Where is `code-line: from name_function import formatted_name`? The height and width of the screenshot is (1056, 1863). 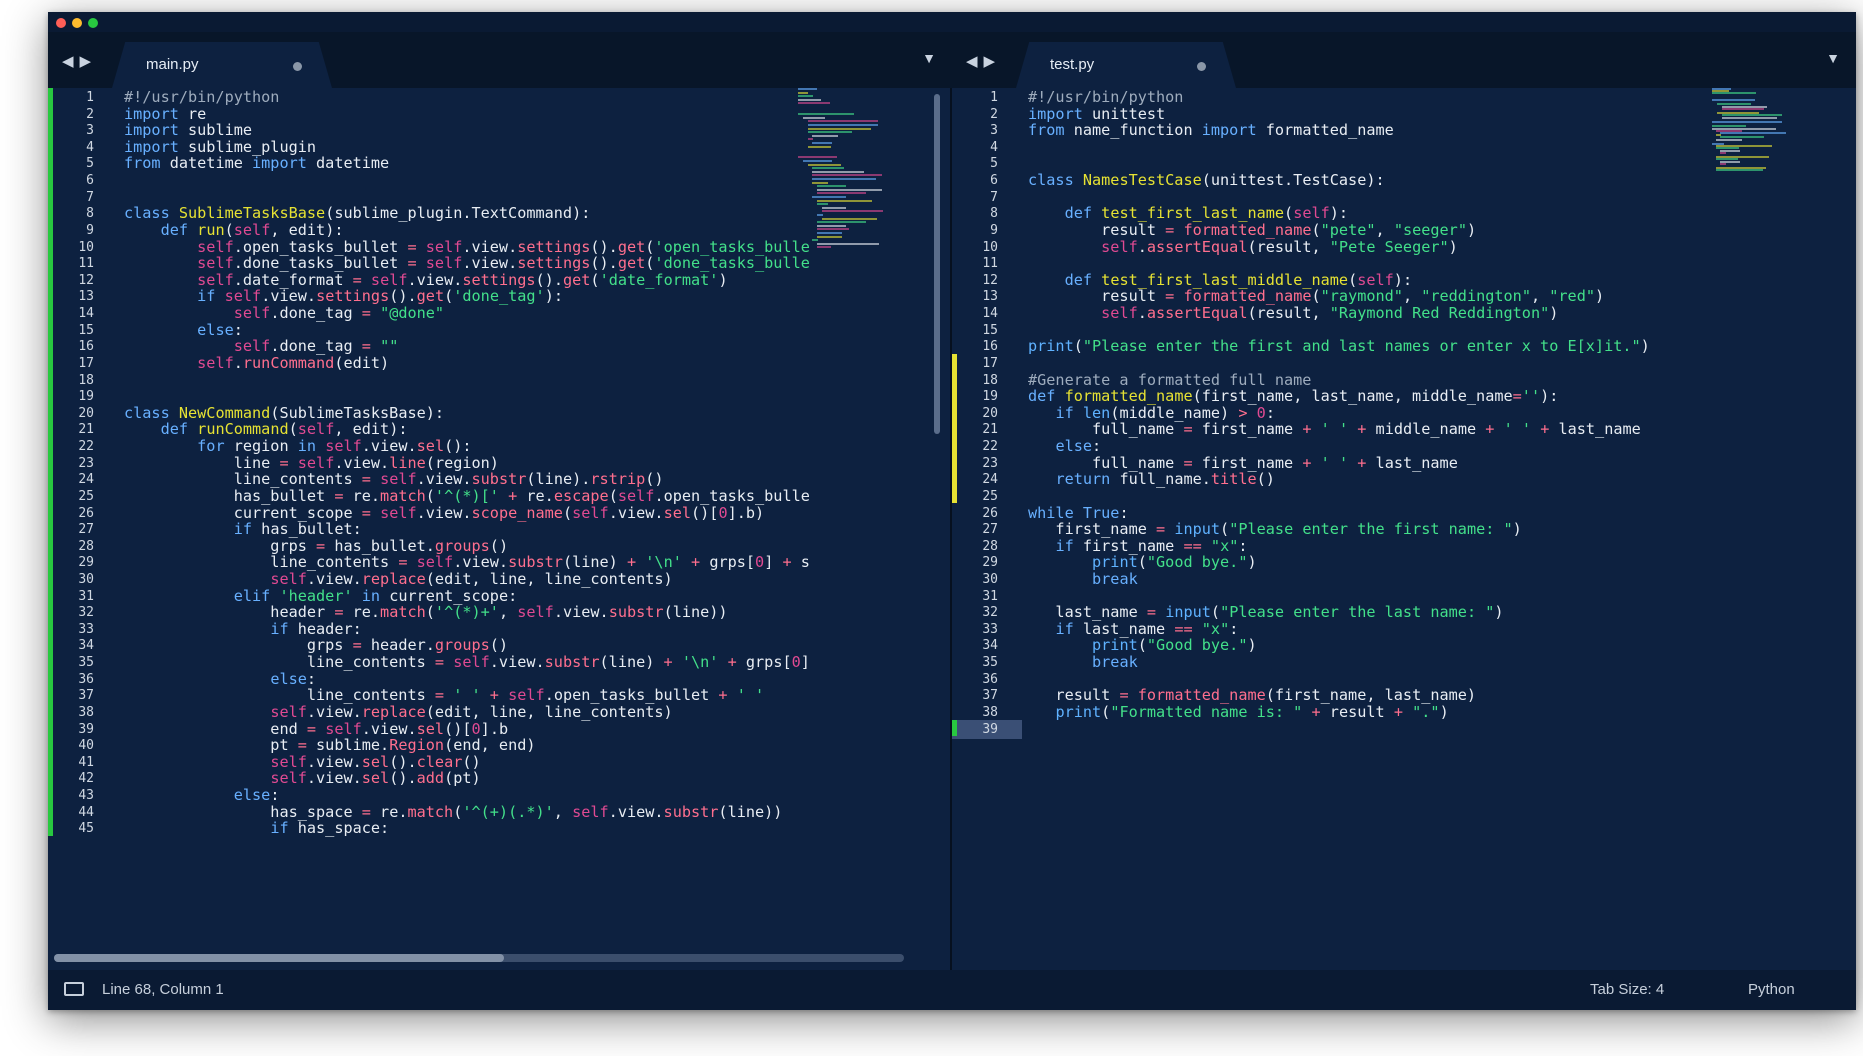
code-line: from name_function import formatted_name is located at coordinates (1211, 130).